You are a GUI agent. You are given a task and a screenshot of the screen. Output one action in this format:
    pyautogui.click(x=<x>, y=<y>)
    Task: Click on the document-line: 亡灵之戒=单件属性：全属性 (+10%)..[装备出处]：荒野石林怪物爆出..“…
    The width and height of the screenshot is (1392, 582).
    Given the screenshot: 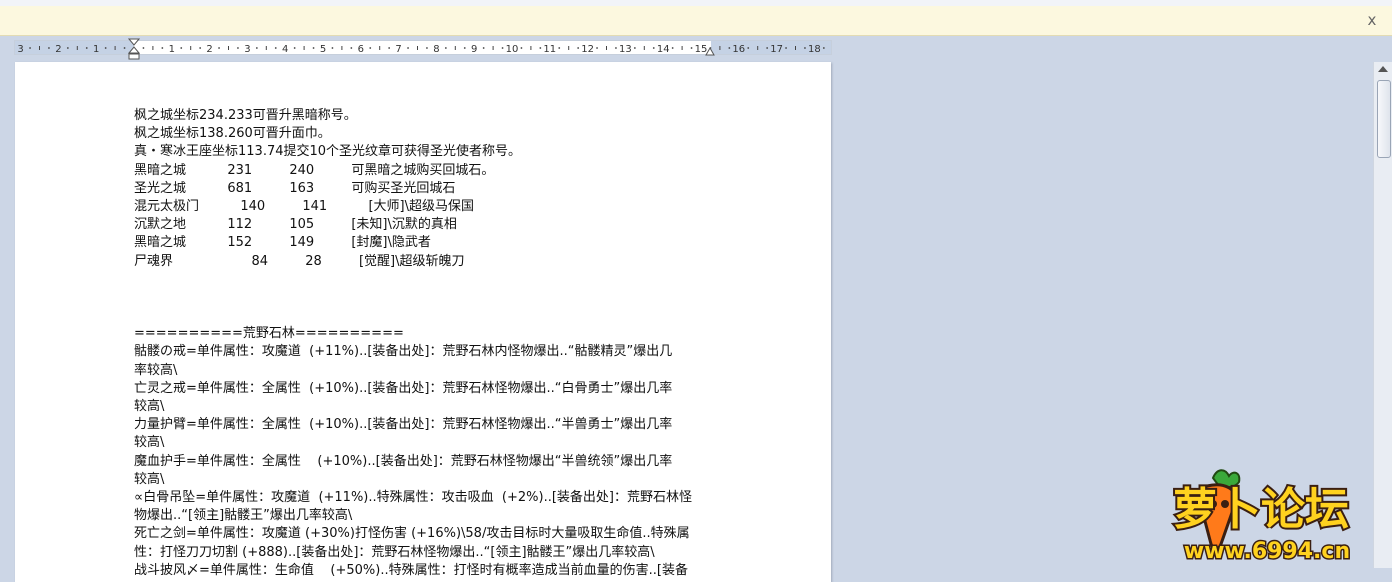 What is the action you would take?
    pyautogui.click(x=403, y=388)
    